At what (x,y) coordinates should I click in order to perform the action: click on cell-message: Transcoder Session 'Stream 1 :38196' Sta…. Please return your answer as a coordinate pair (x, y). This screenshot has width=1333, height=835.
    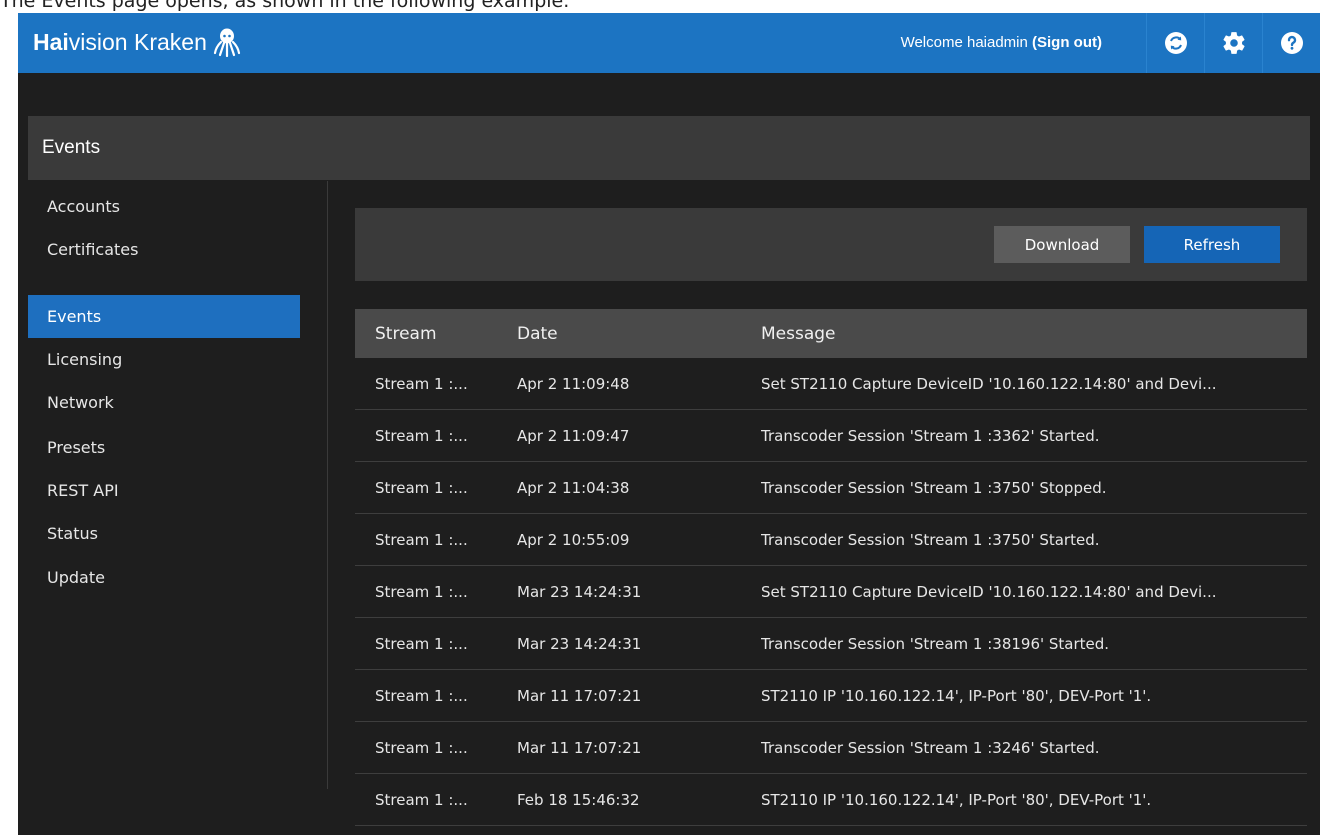
    Looking at the image, I should click on (935, 643).